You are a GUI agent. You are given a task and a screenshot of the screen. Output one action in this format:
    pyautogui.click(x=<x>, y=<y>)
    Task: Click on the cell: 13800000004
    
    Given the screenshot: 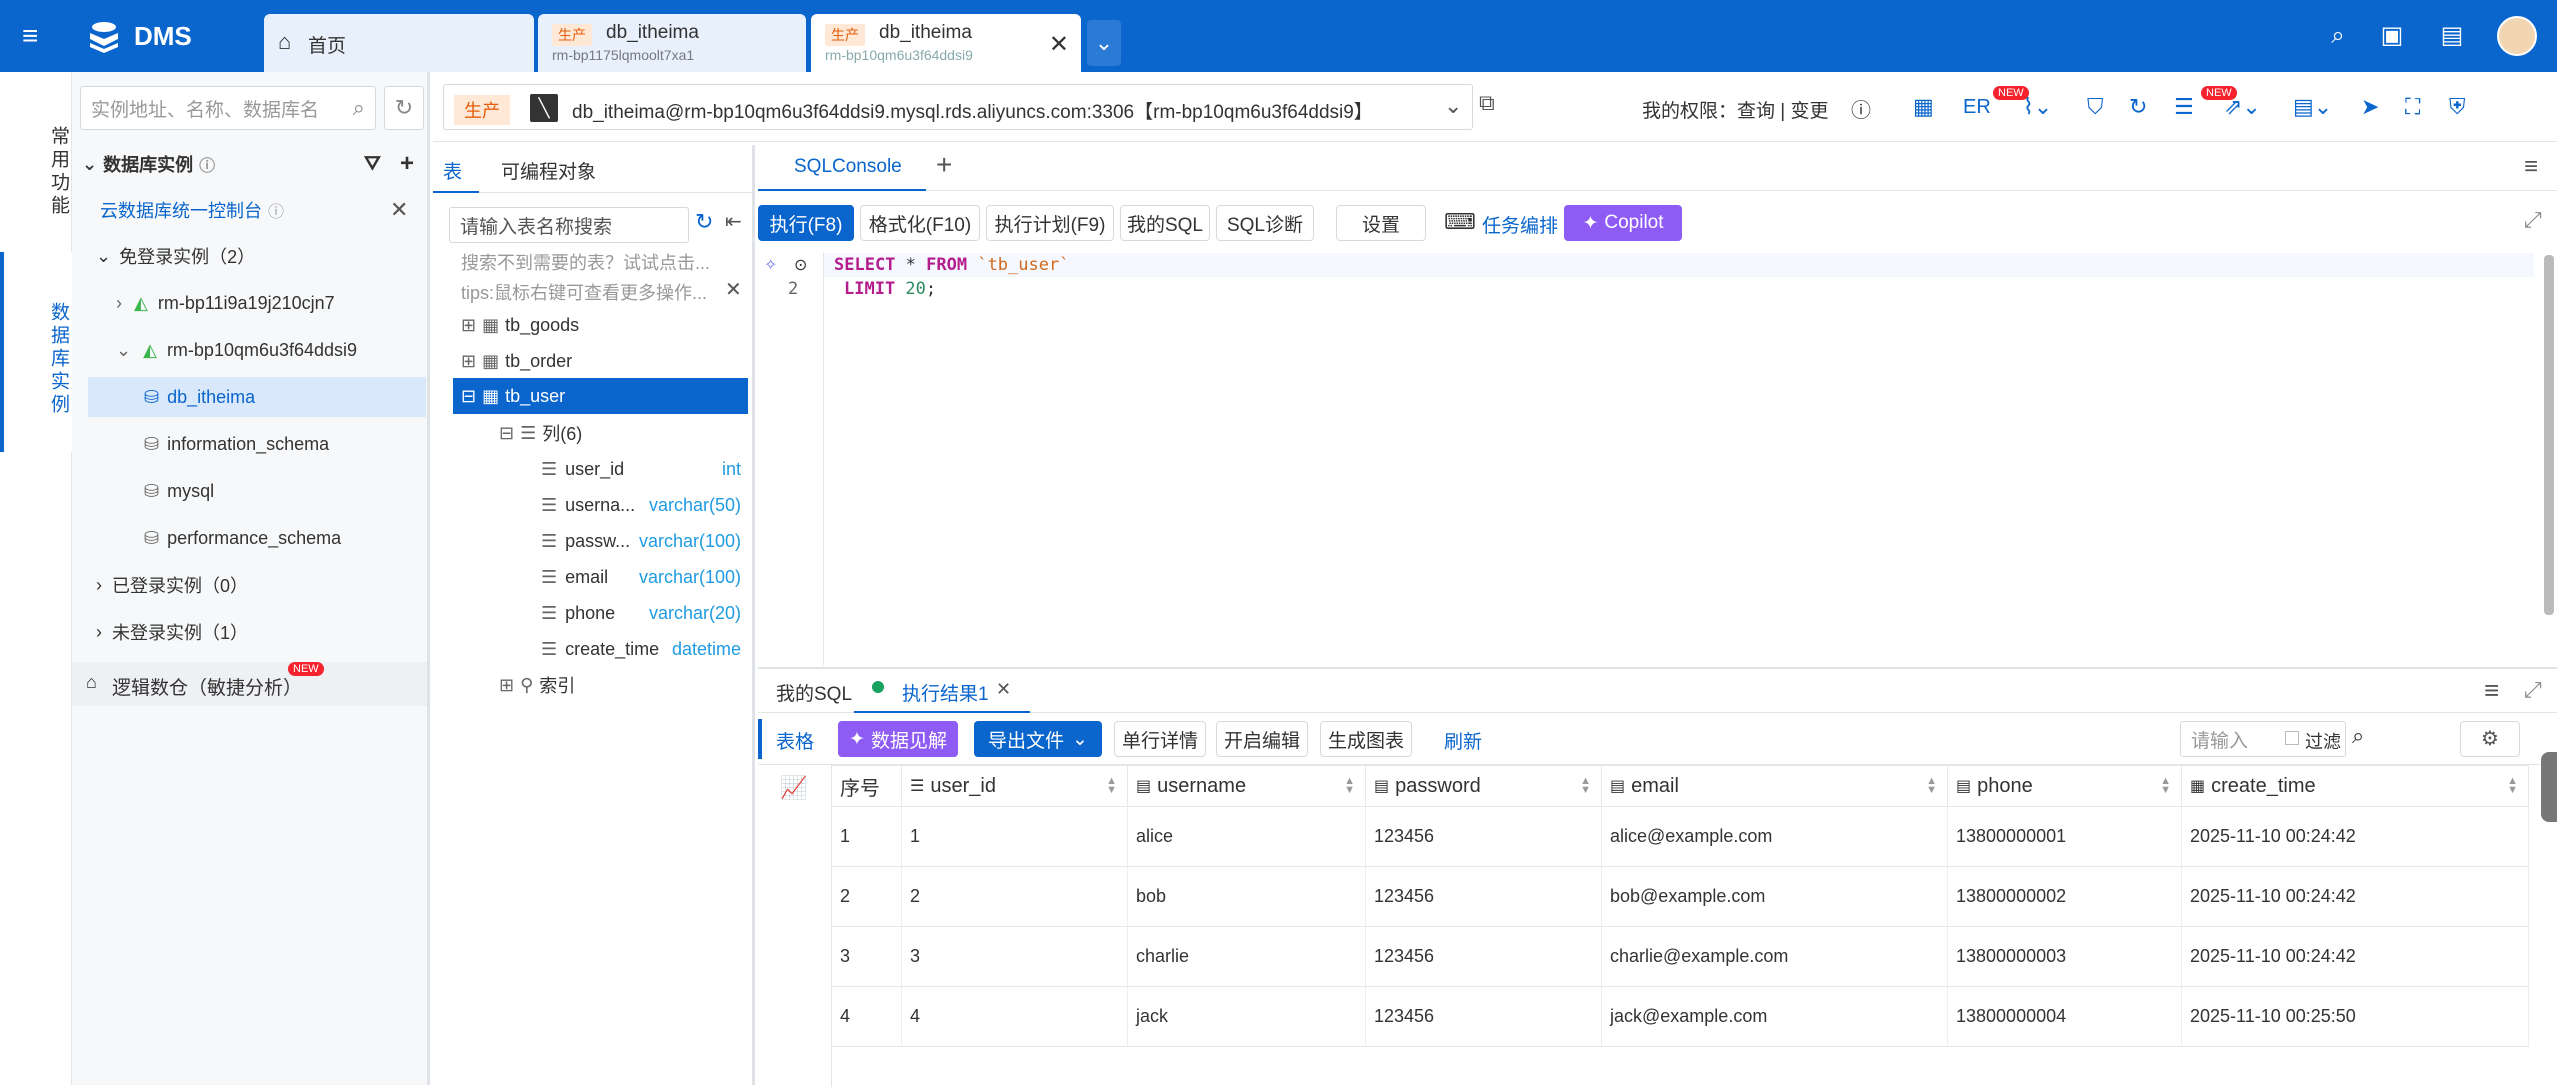 What is the action you would take?
    pyautogui.click(x=2065, y=1016)
    